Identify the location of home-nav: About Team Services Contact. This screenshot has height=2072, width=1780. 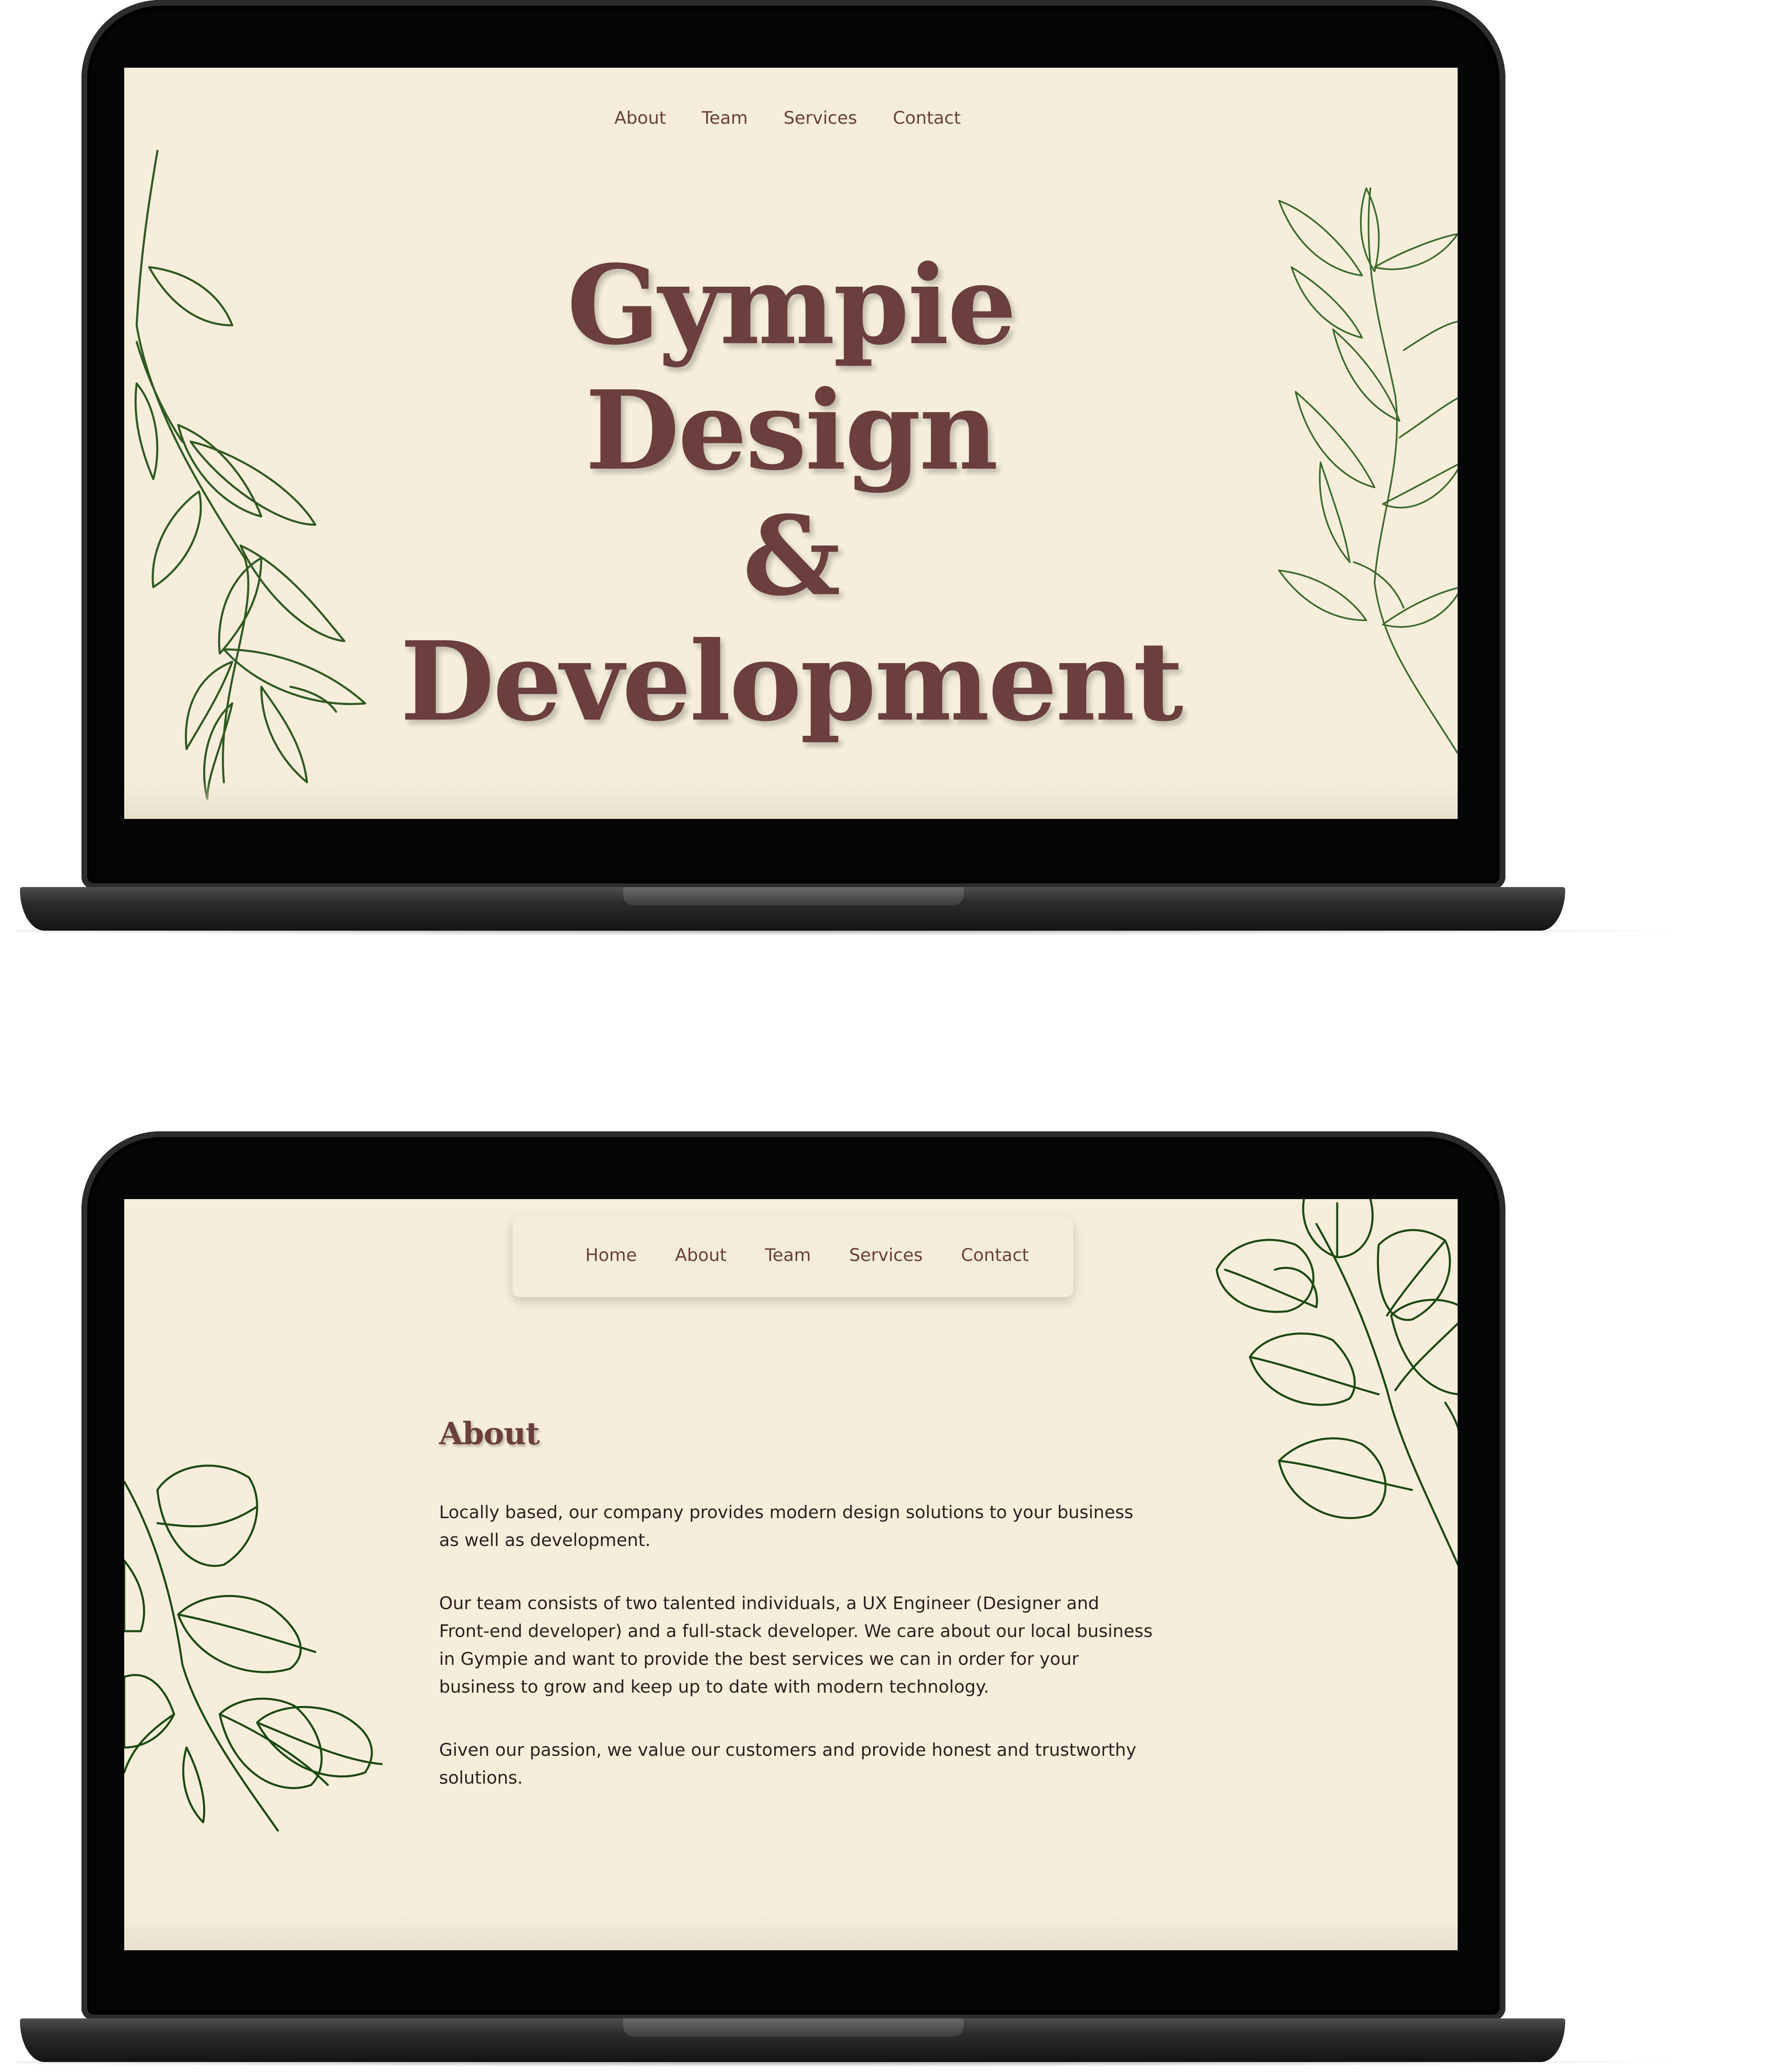
(787, 118).